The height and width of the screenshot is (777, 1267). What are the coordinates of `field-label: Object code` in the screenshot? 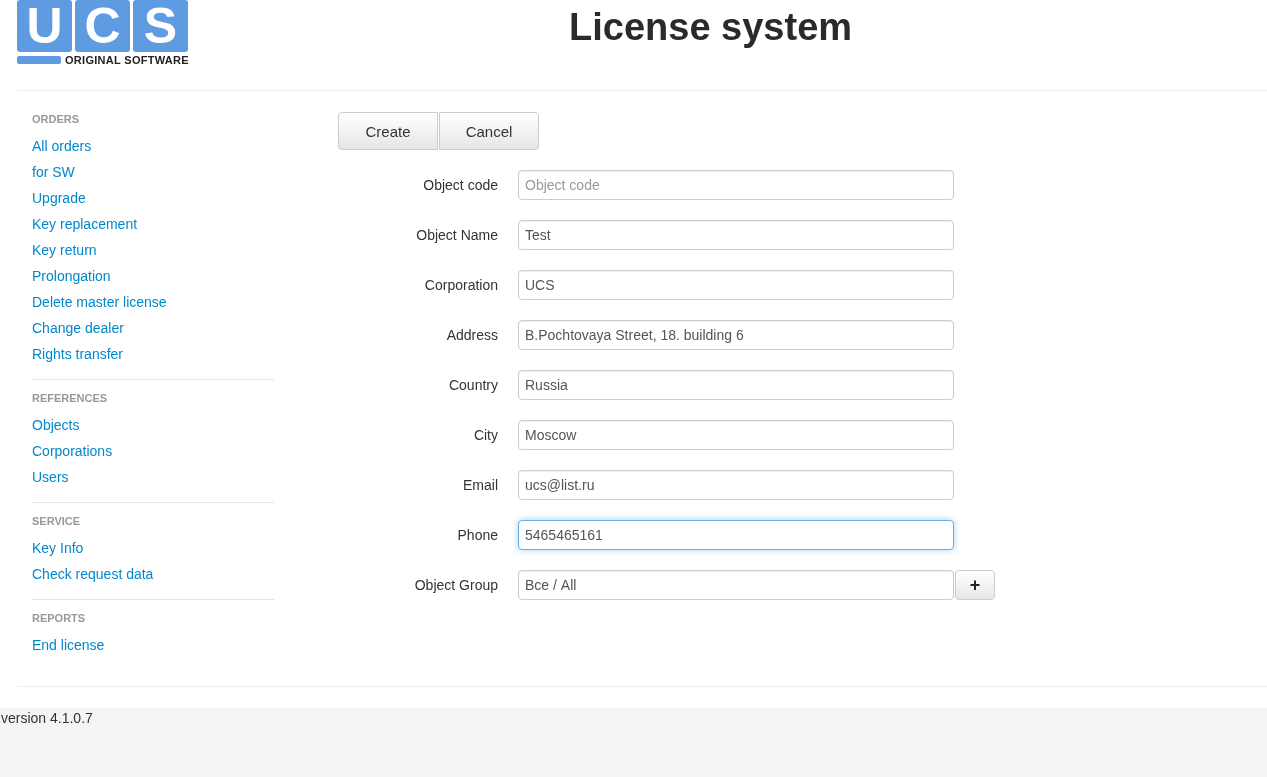 It's located at (460, 185).